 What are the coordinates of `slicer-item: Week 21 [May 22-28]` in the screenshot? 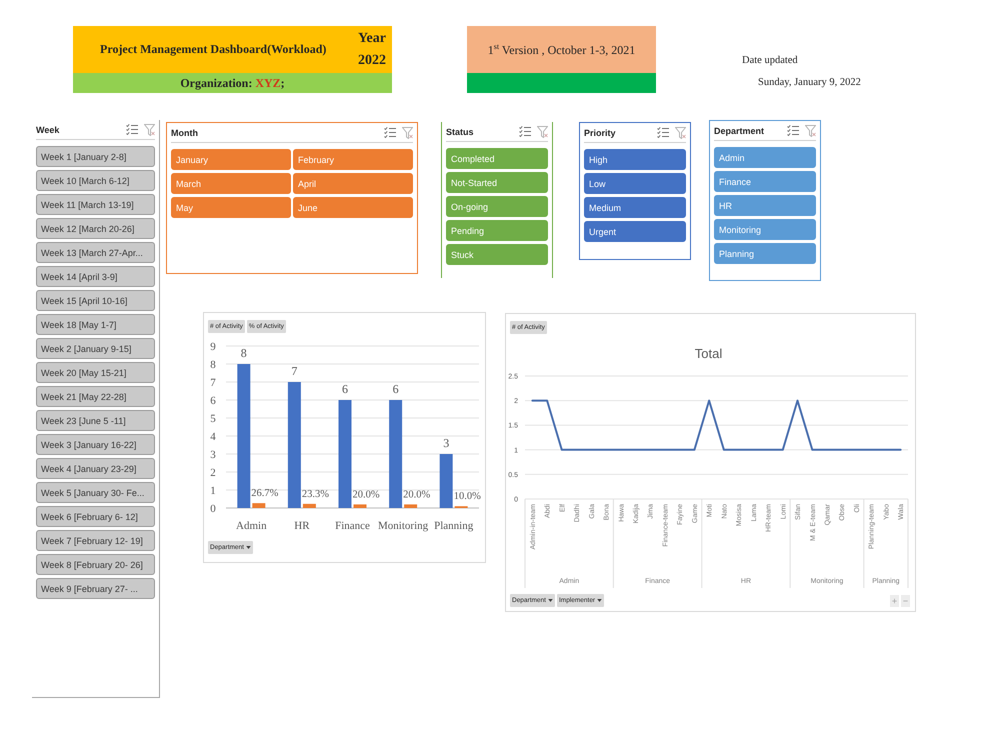 It's located at (95, 396).